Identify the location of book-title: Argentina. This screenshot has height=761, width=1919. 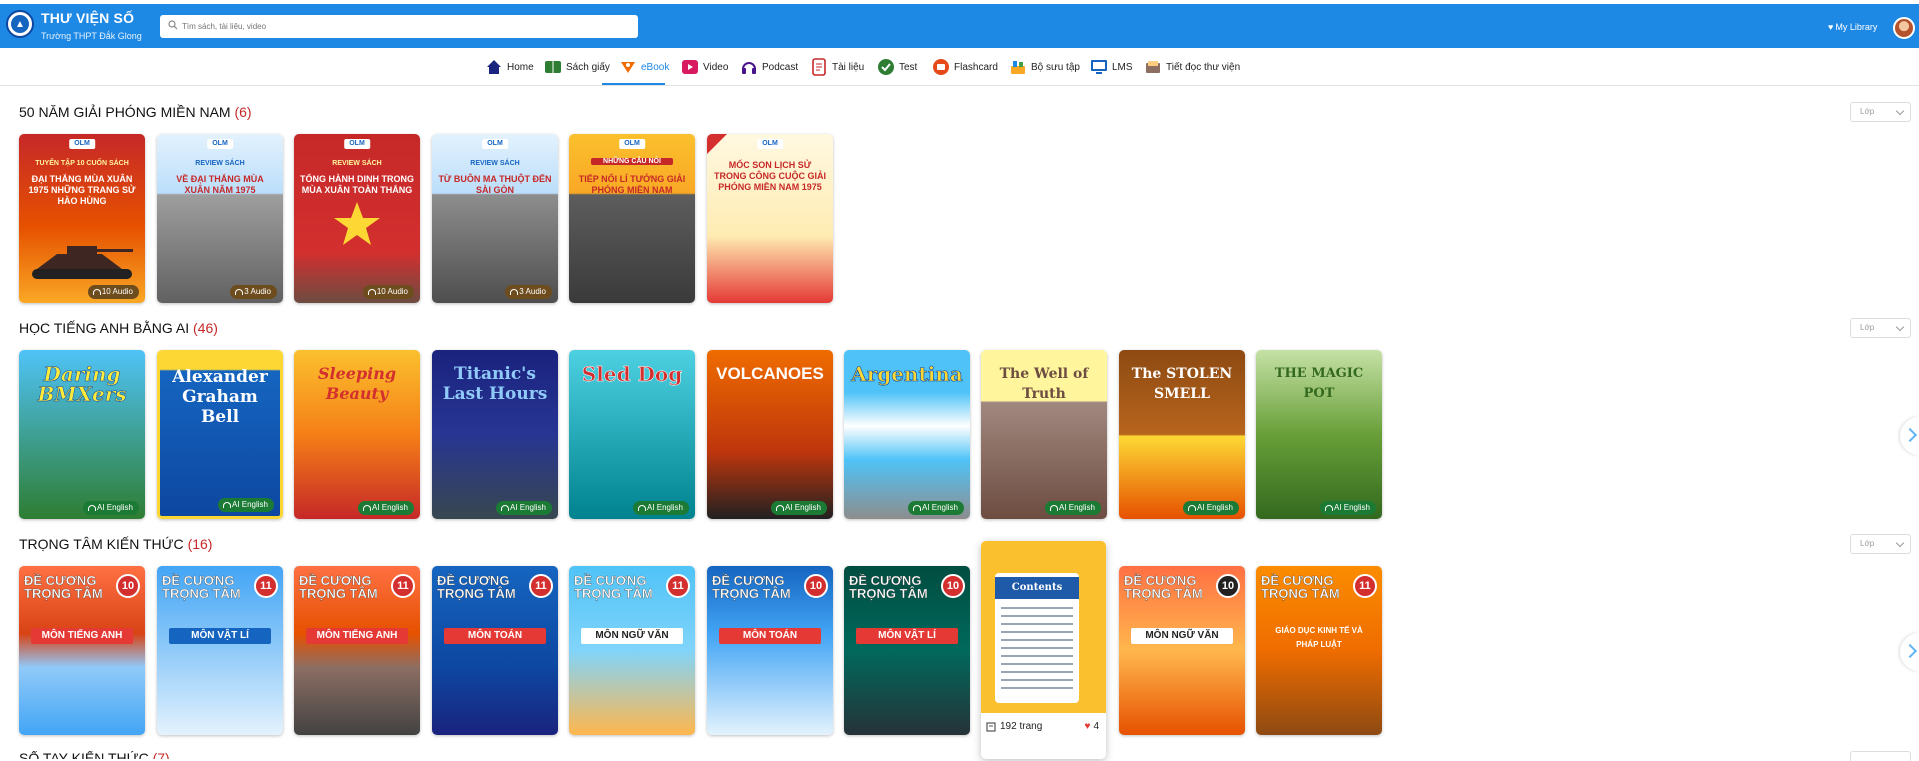
(907, 374).